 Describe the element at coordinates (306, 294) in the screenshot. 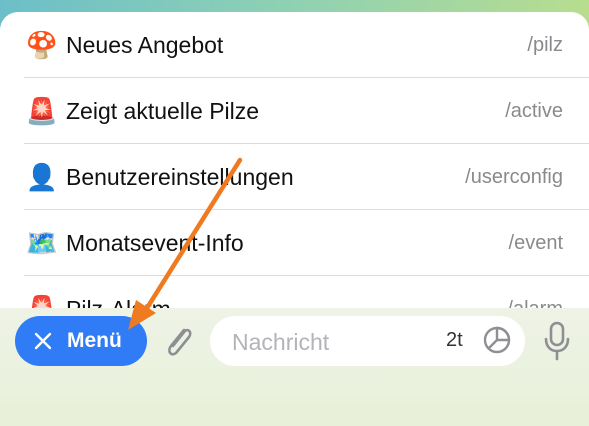

I see `command-item-alarm: 🚨 Pilz-Alarm /alarm` at that location.